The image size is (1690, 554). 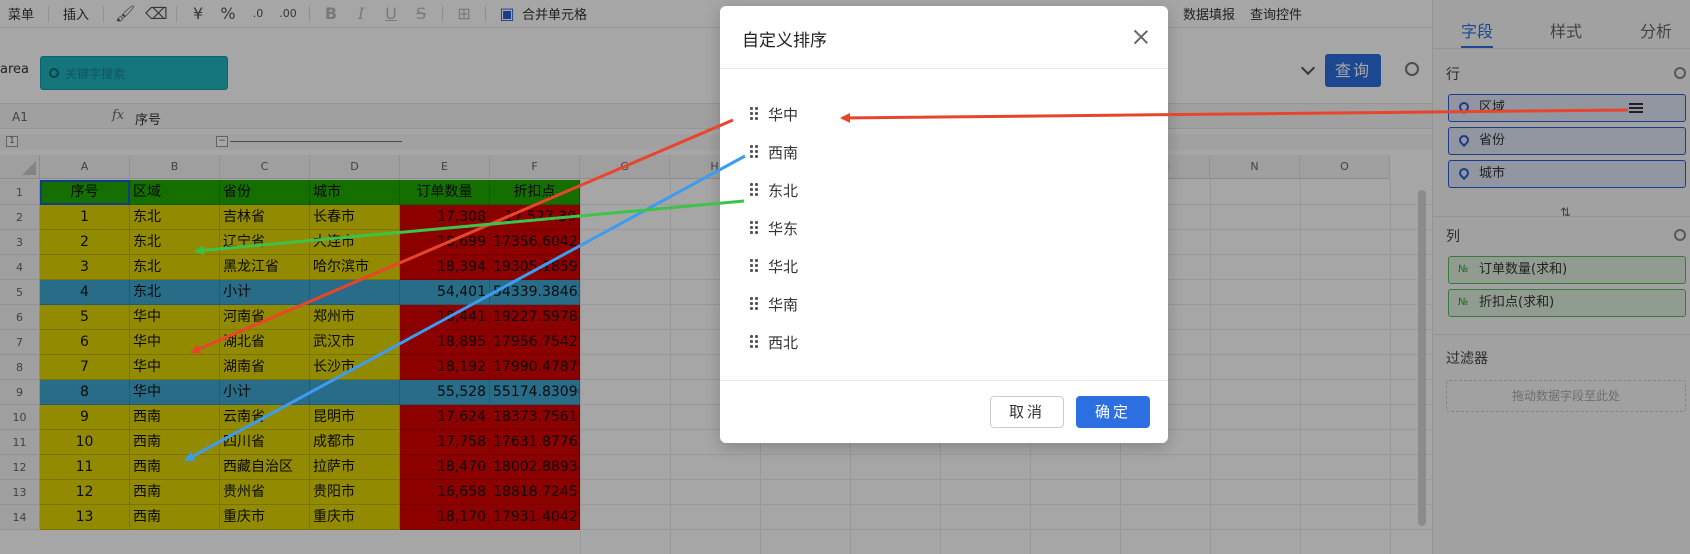 I want to click on green-arrow-to-dongbei-rows, so click(x=469, y=227).